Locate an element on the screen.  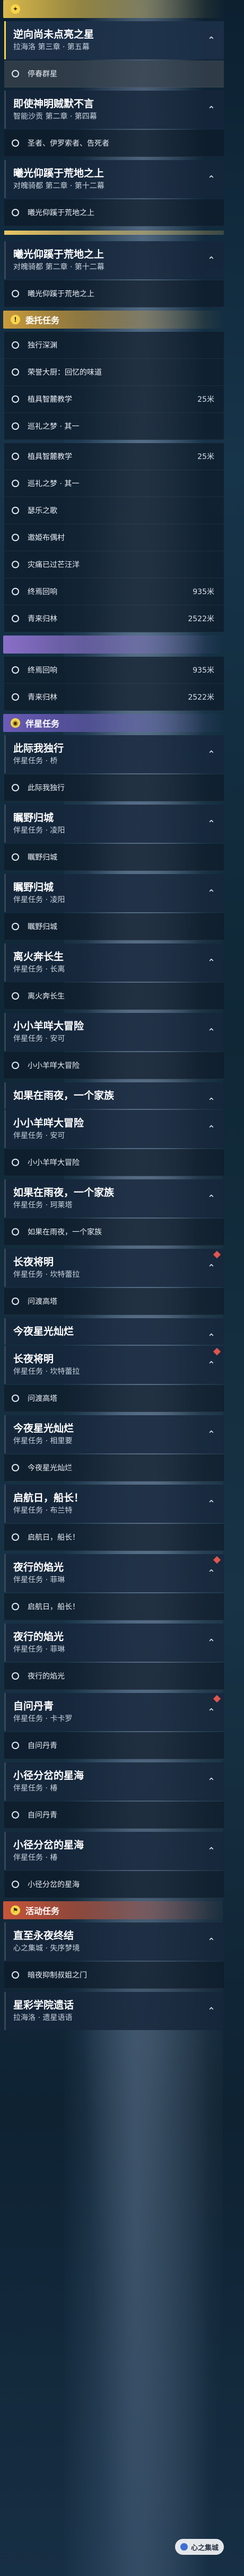
task-row: 夜行的焰光 is located at coordinates (114, 1676).